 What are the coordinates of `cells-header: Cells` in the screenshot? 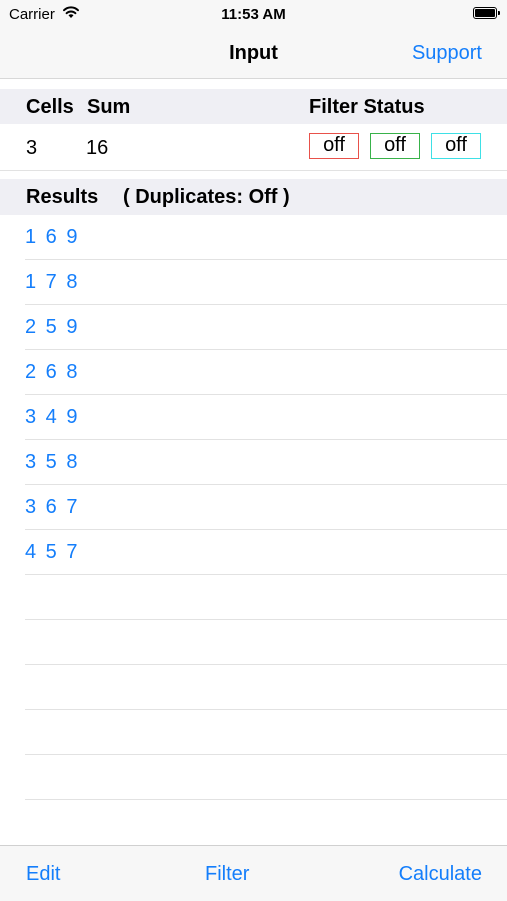 It's located at (50, 107).